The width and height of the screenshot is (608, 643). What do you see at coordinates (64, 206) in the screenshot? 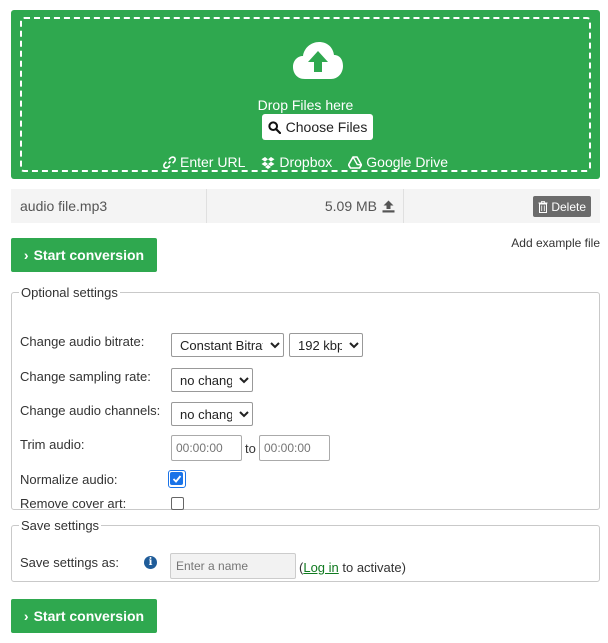
I see `file-name: audio file.mp3` at bounding box center [64, 206].